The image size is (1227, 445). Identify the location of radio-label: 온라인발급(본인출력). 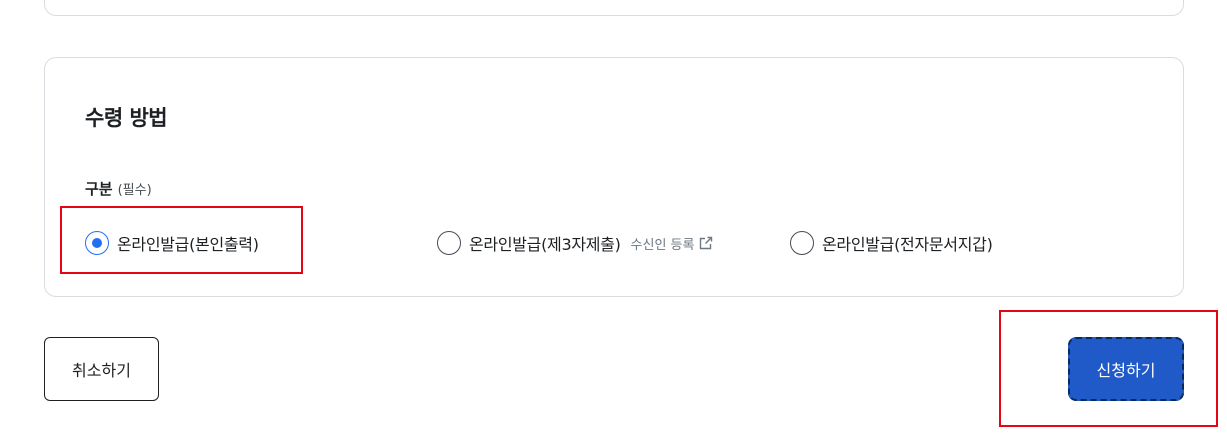
(188, 244).